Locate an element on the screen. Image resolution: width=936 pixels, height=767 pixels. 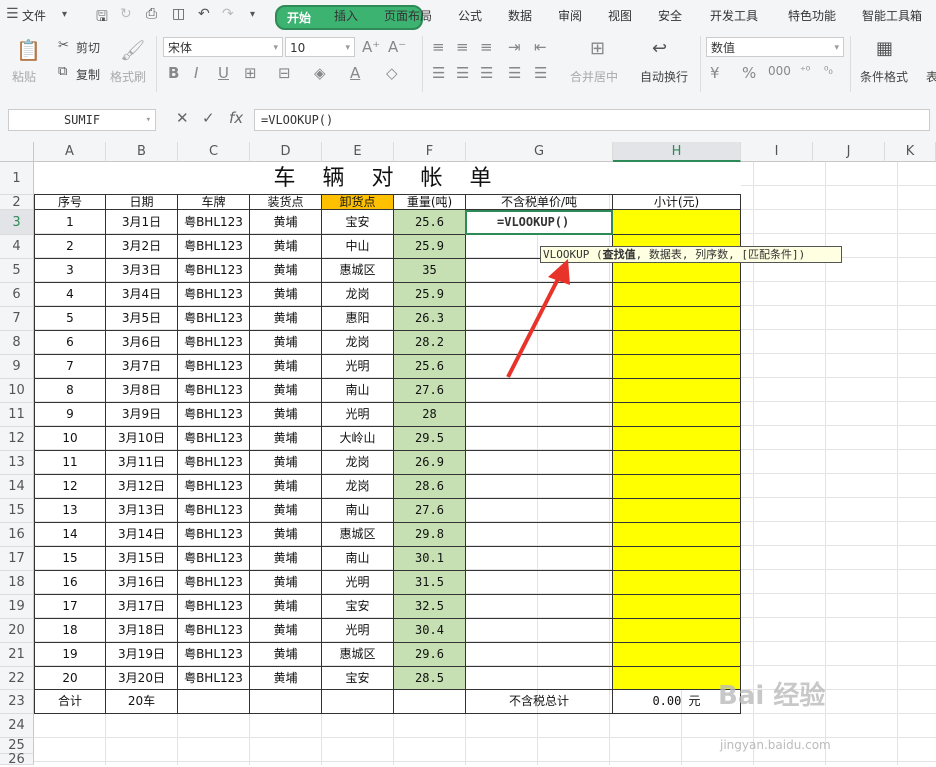
align-top-icon: ≡ is located at coordinates (438, 47).